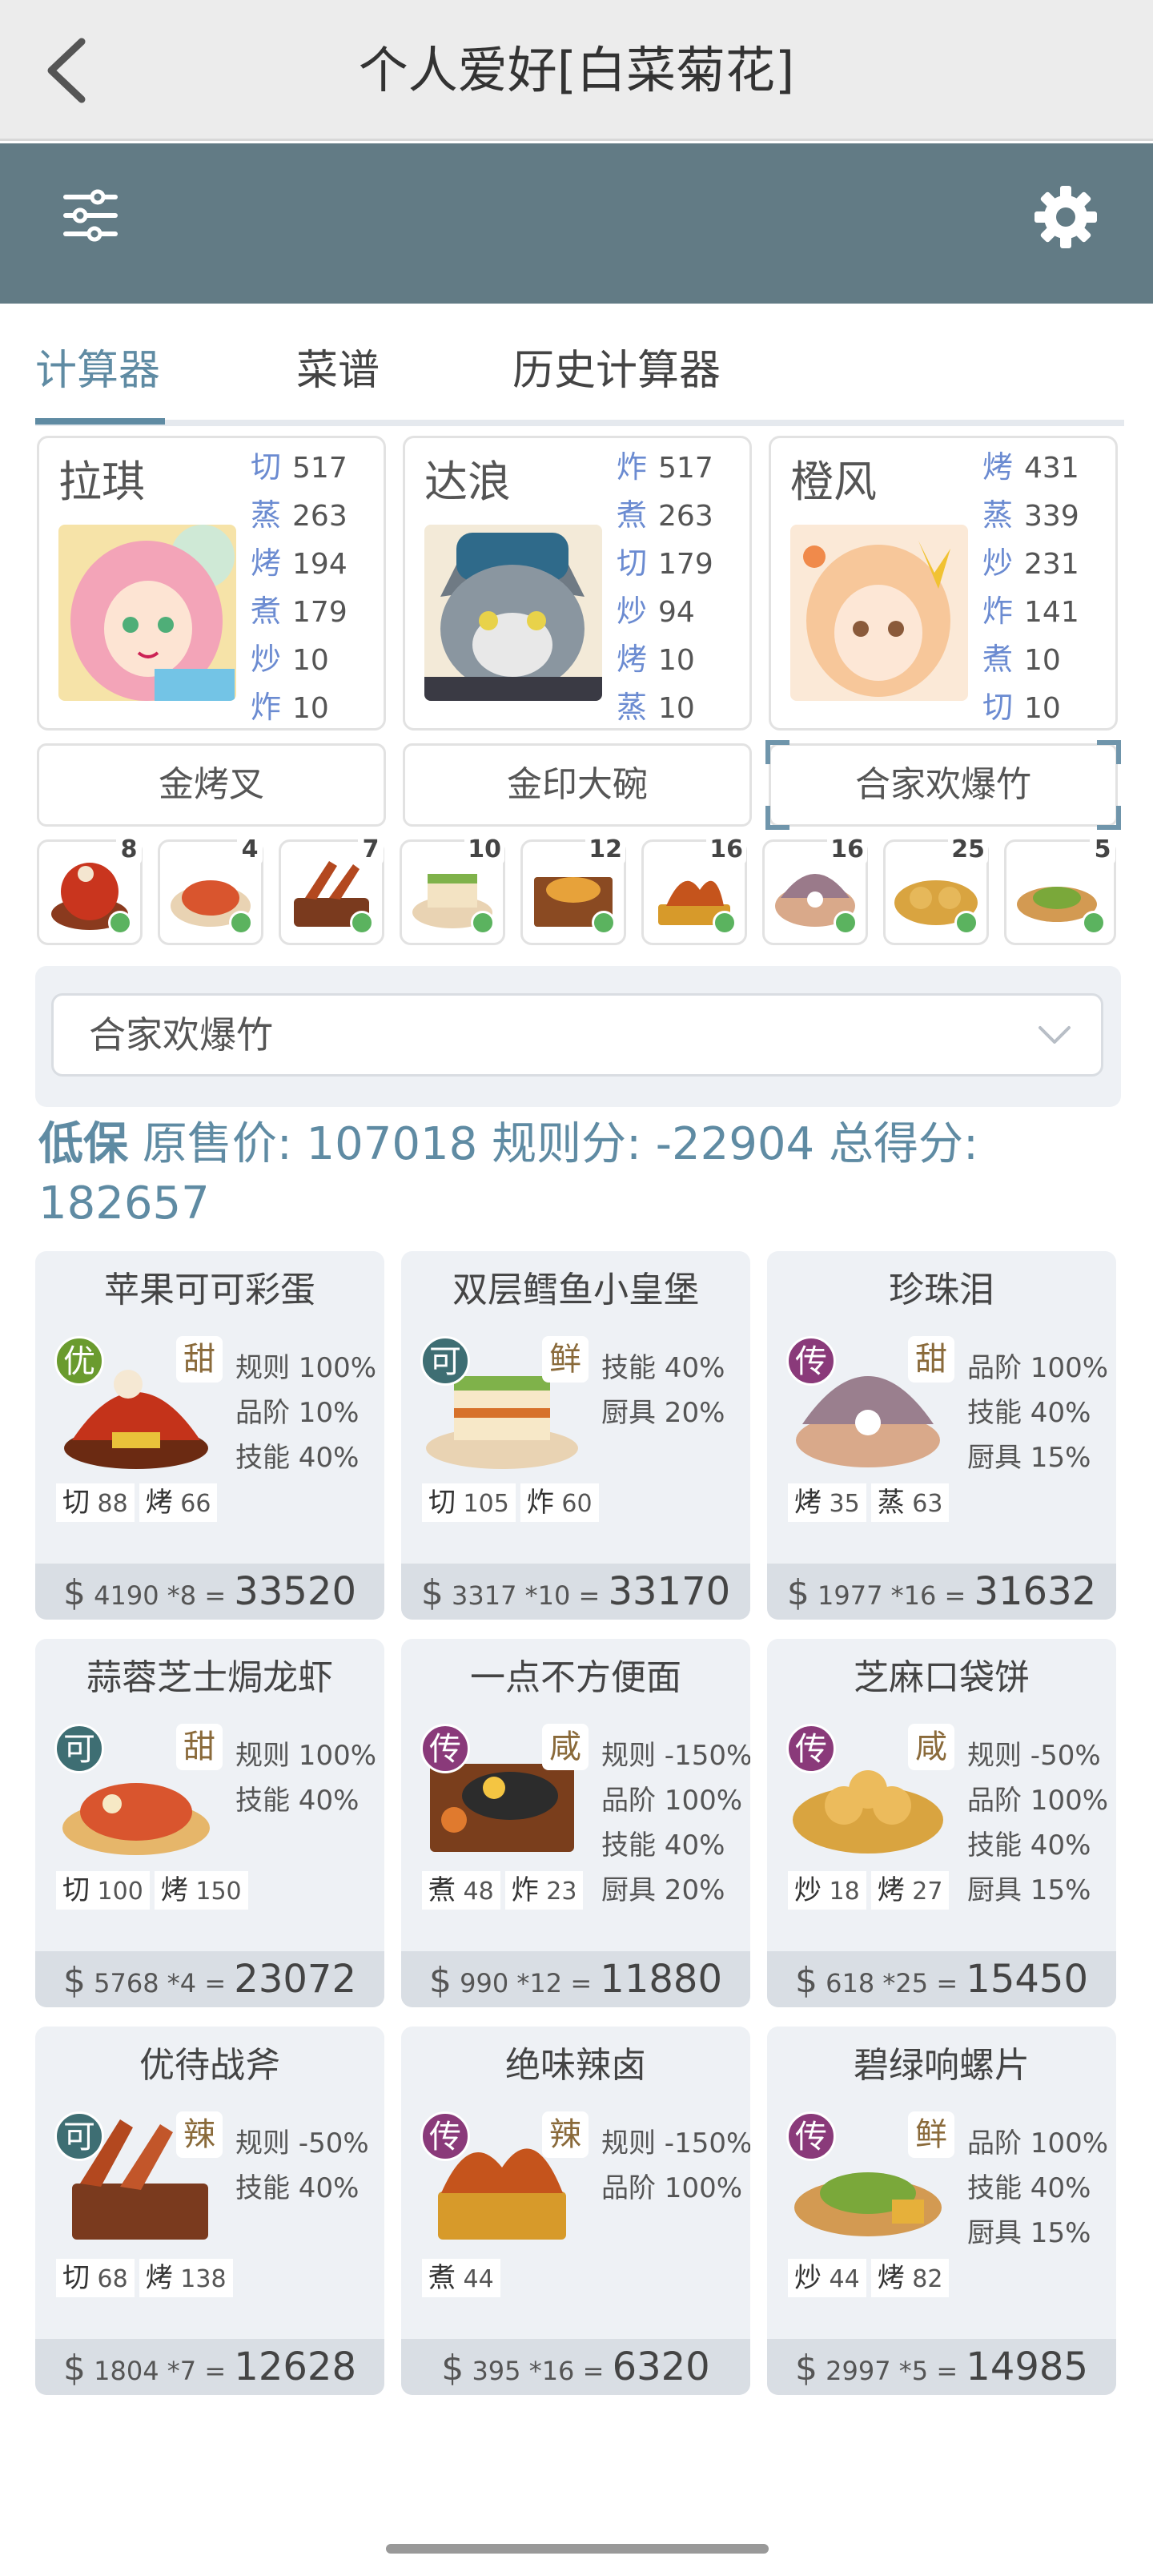 The width and height of the screenshot is (1153, 2576). Describe the element at coordinates (944, 785) in the screenshot. I see `equip-button-selected: 合家欢爆竹` at that location.